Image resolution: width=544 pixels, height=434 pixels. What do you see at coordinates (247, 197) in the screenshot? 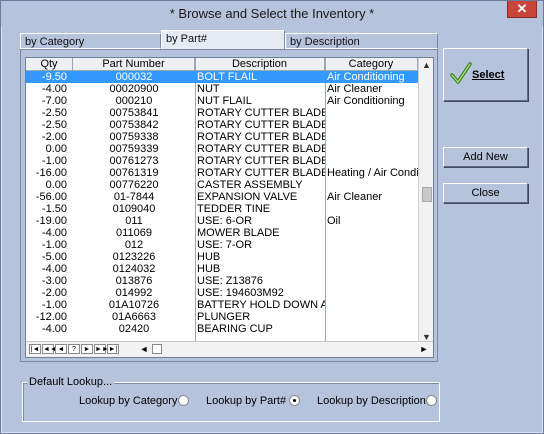
I see `cell-description: EXPANSION VALVE` at bounding box center [247, 197].